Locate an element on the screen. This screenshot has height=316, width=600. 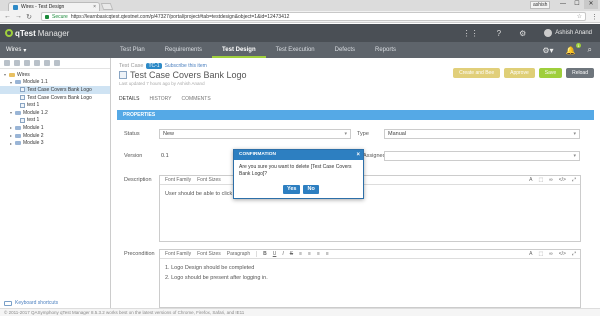
tab-history: HISTORY is located at coordinates (160, 99).